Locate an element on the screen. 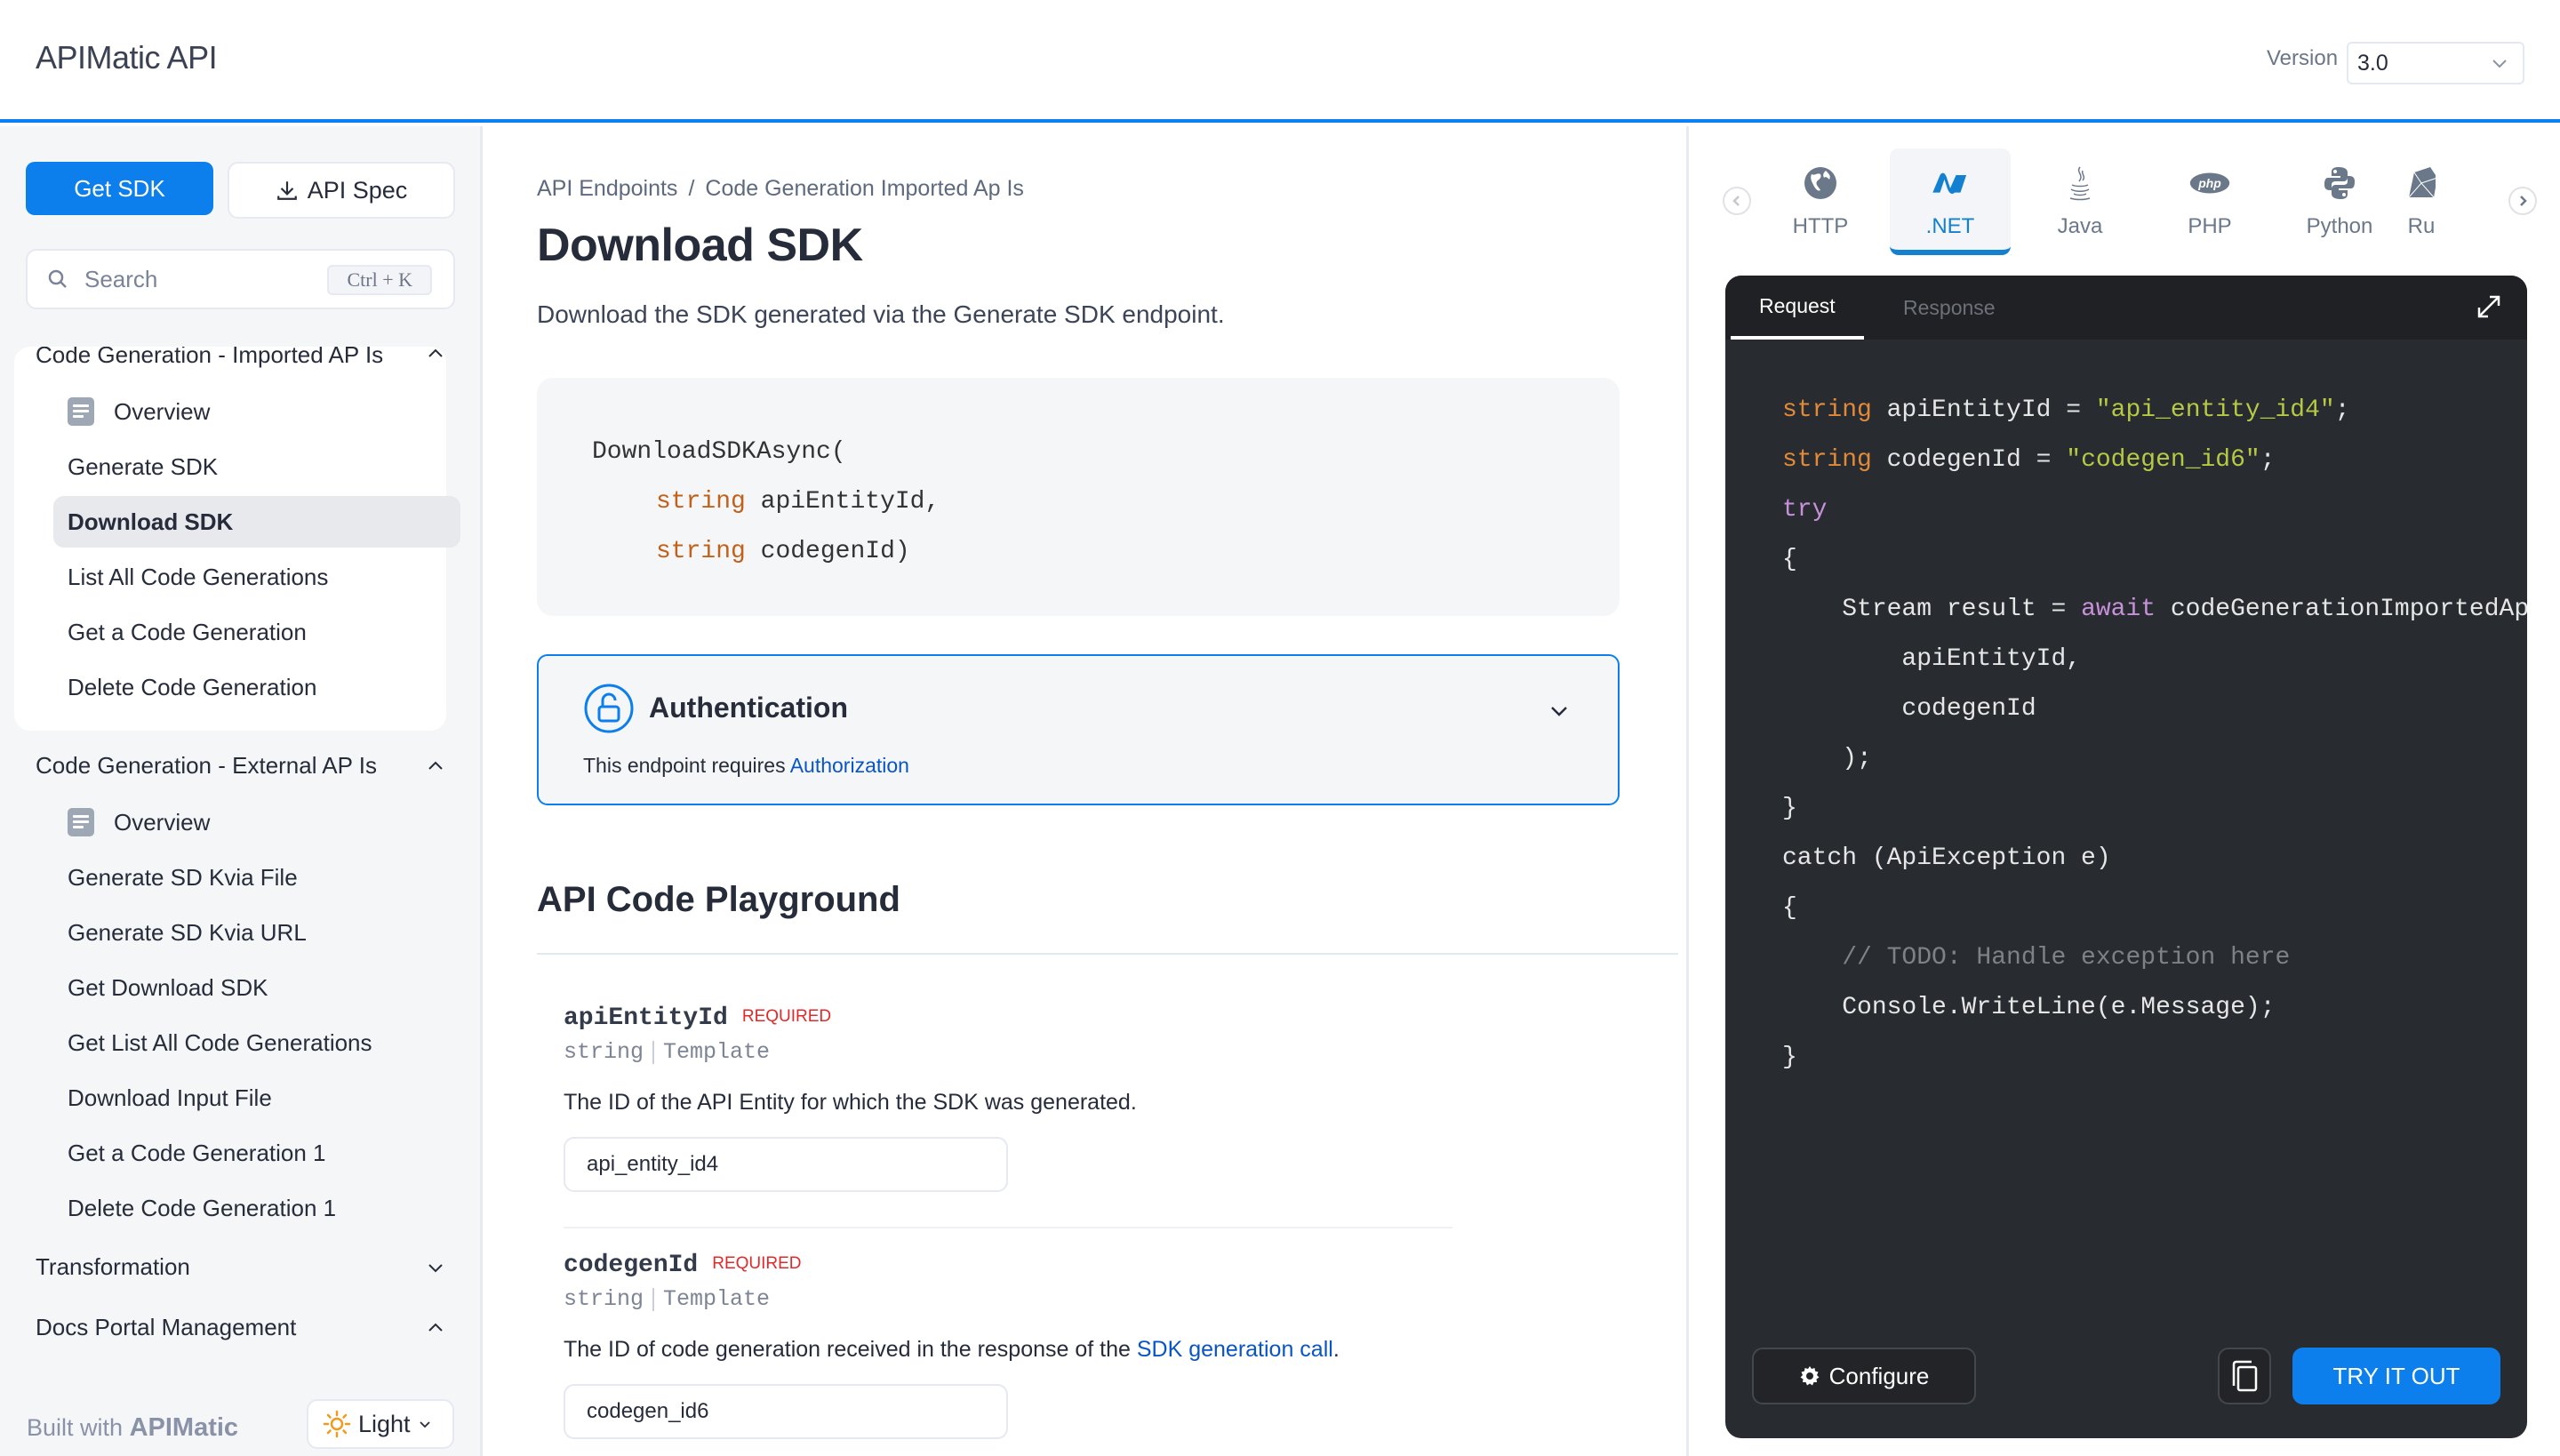 The image size is (2560, 1456). tab-php: php PHP is located at coordinates (2209, 201).